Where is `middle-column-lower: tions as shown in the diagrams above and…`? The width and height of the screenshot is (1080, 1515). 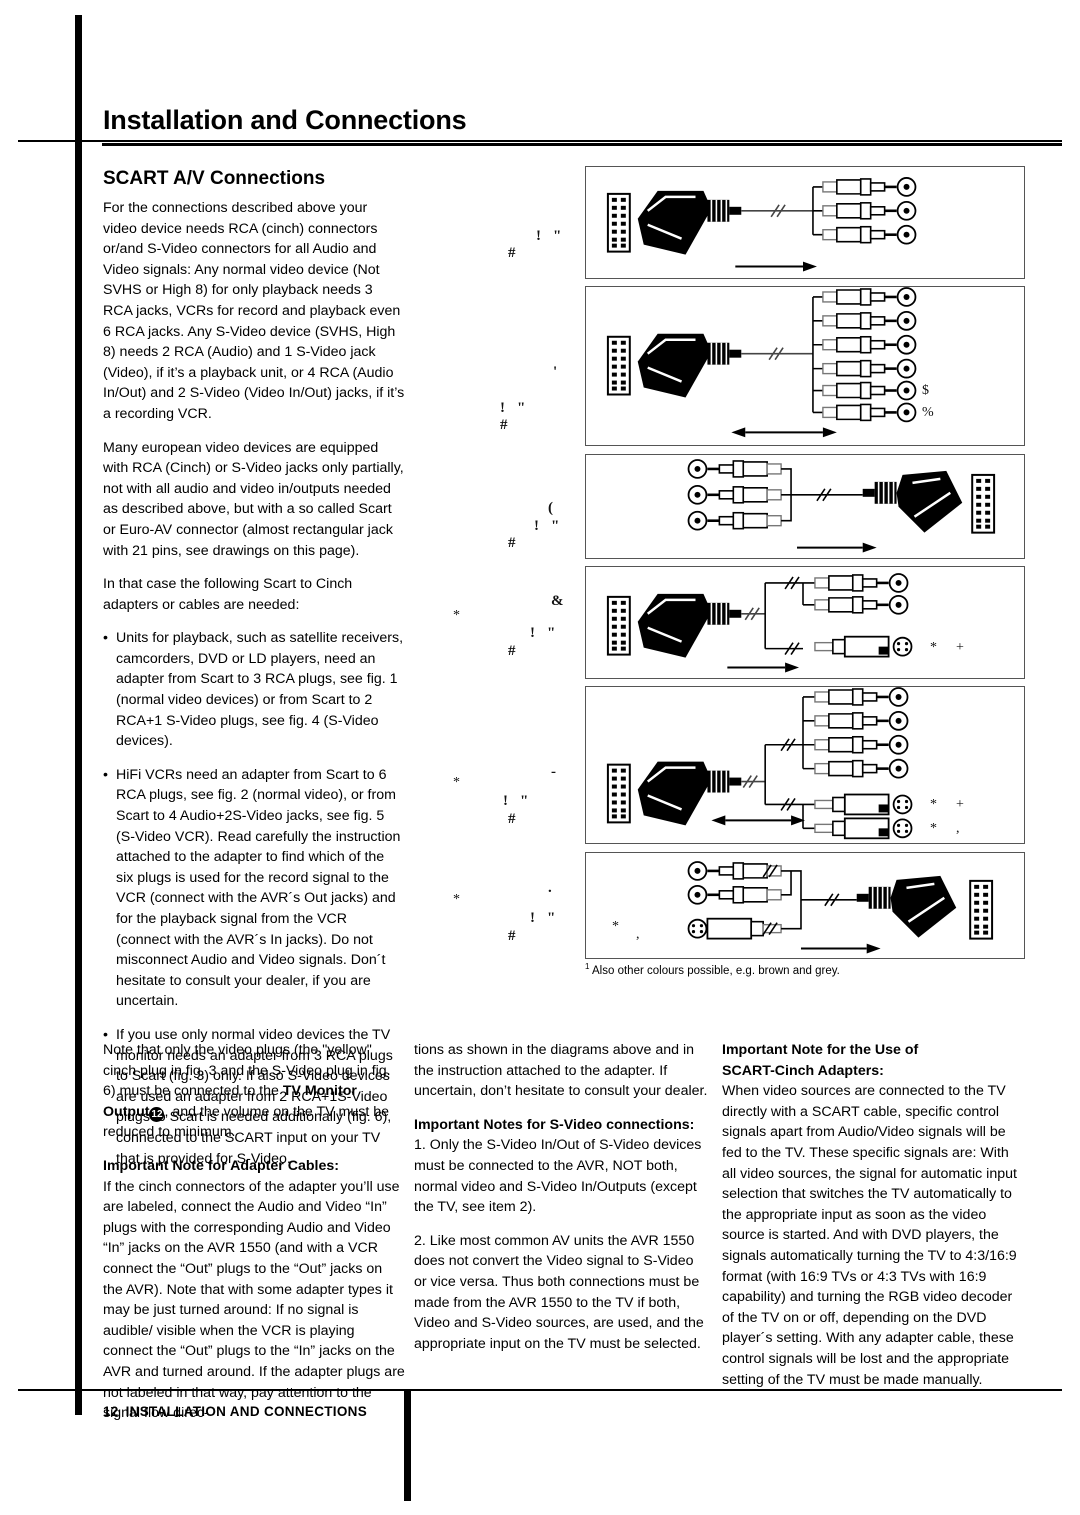 middle-column-lower: tions as shown in the diagrams above and… is located at coordinates (562, 1203).